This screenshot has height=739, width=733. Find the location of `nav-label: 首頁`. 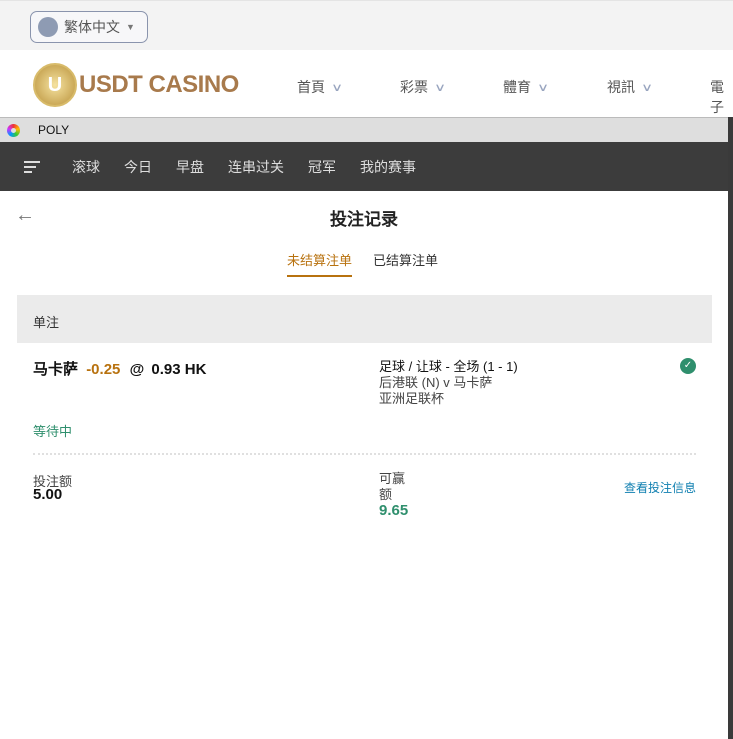

nav-label: 首頁 is located at coordinates (311, 87).